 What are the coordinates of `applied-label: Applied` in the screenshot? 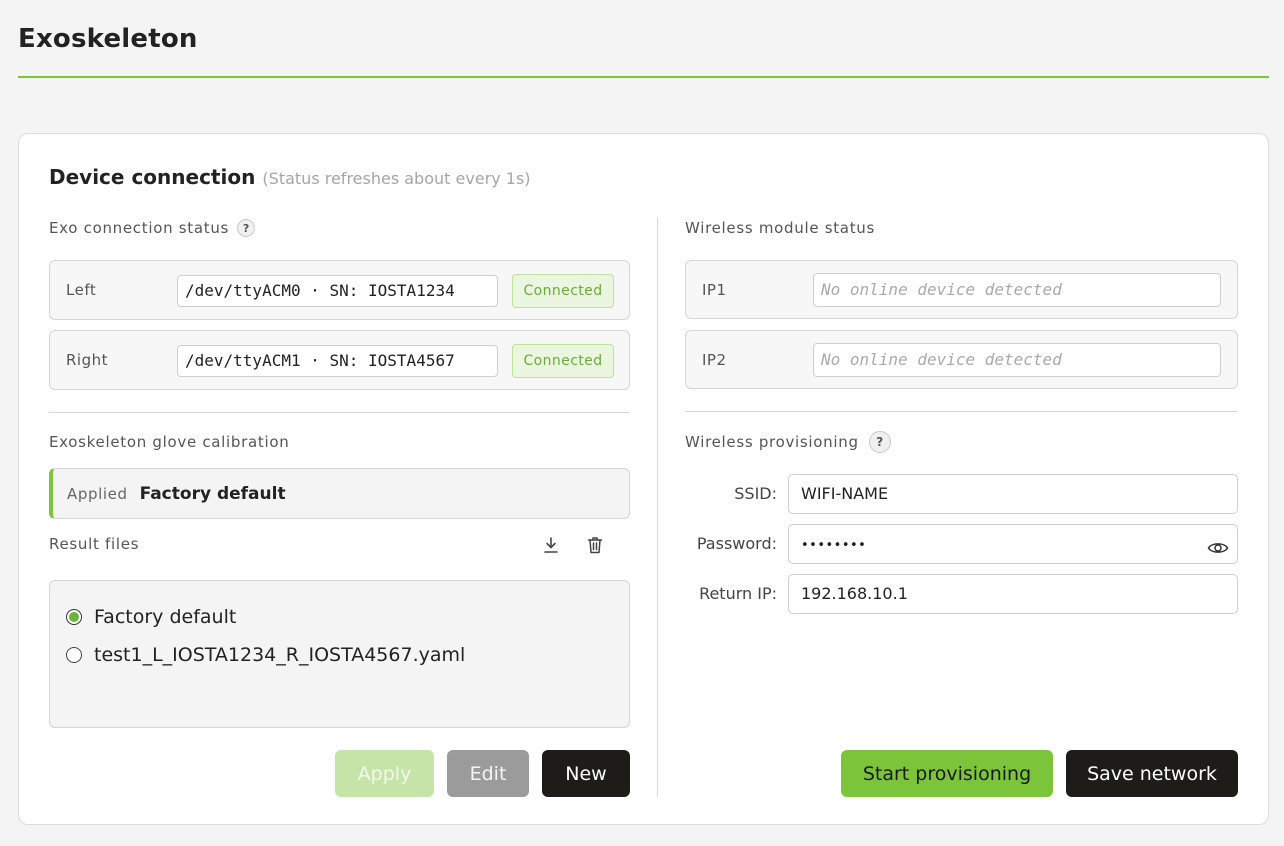 It's located at (97, 493).